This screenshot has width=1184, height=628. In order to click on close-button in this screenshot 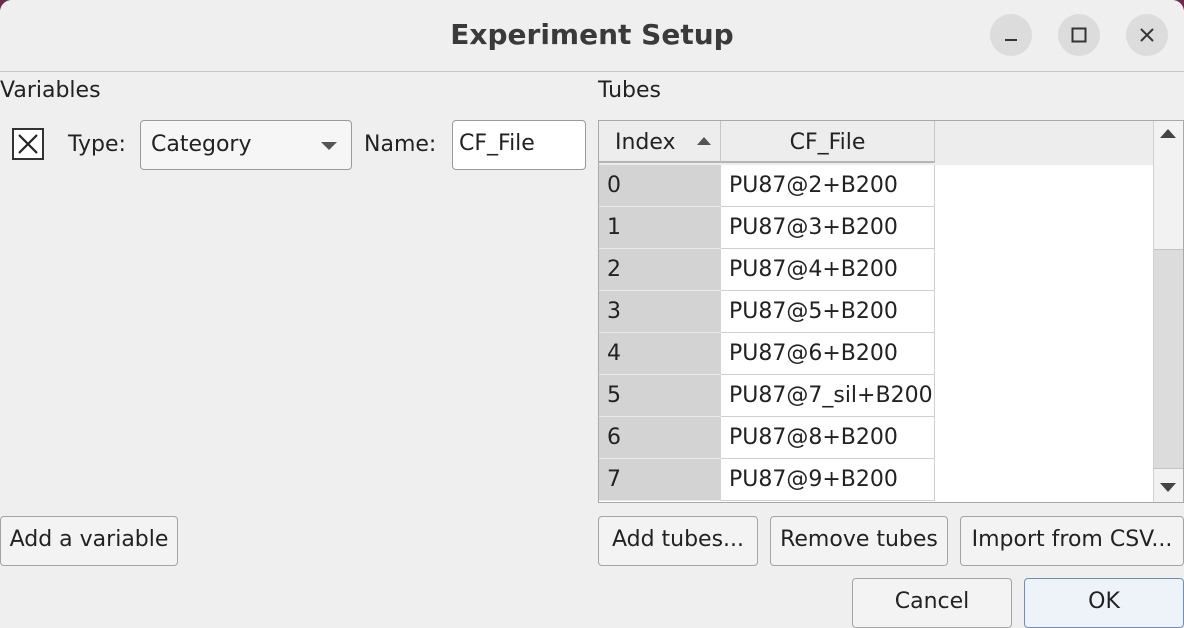, I will do `click(1147, 35)`.